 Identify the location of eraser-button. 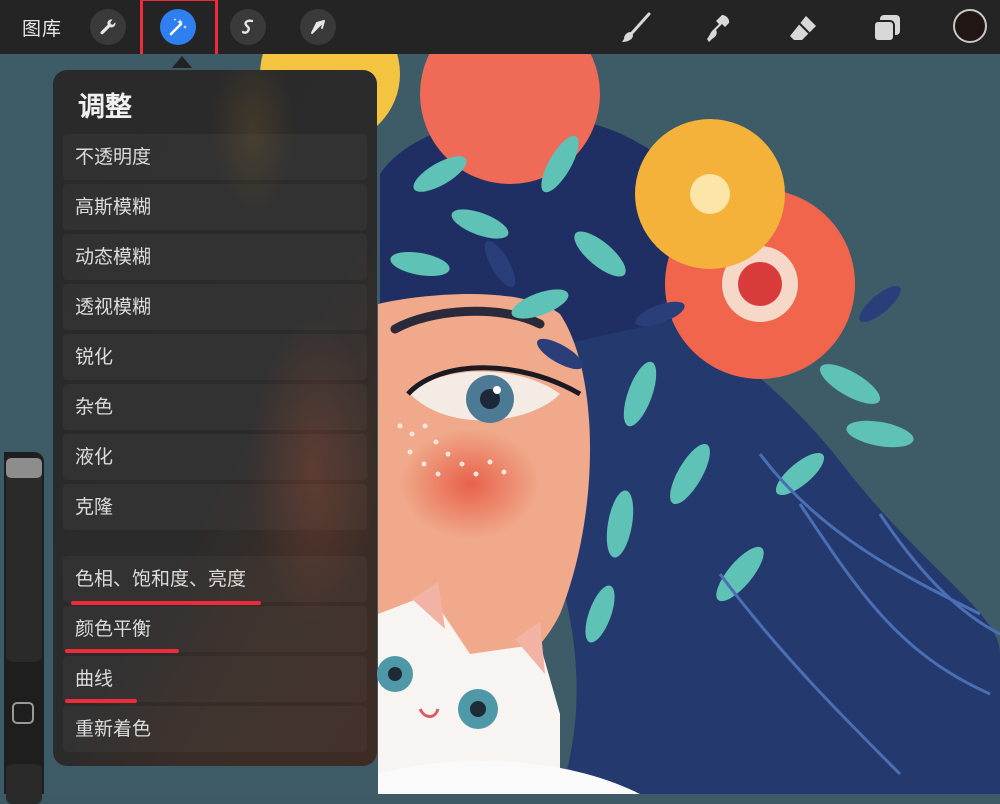
(803, 28).